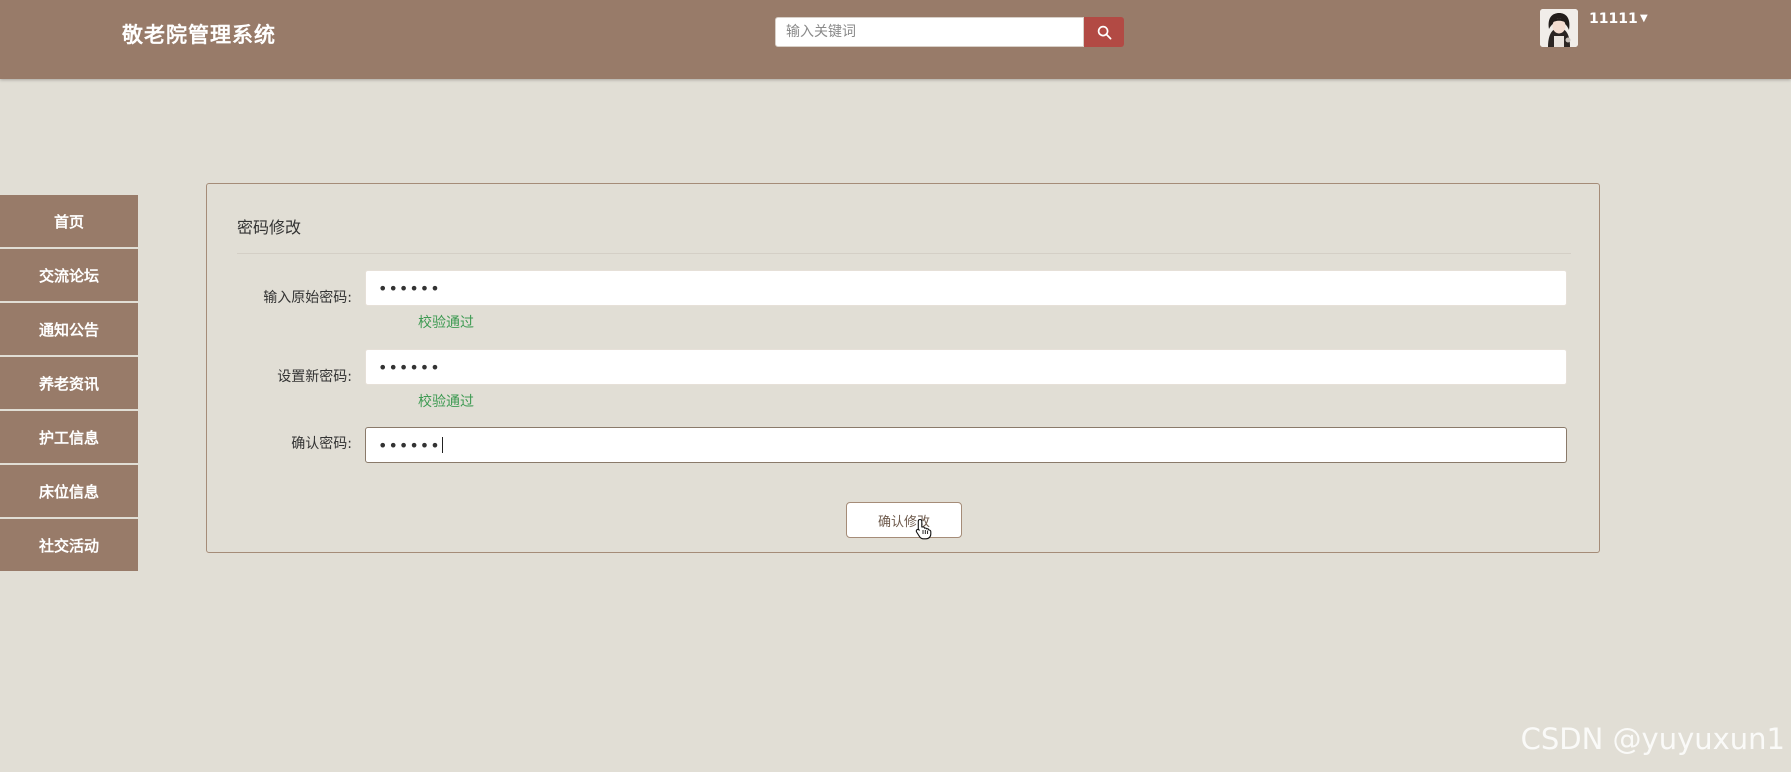 The width and height of the screenshot is (1791, 772). I want to click on confirm-change-button: 确认修改, so click(904, 520).